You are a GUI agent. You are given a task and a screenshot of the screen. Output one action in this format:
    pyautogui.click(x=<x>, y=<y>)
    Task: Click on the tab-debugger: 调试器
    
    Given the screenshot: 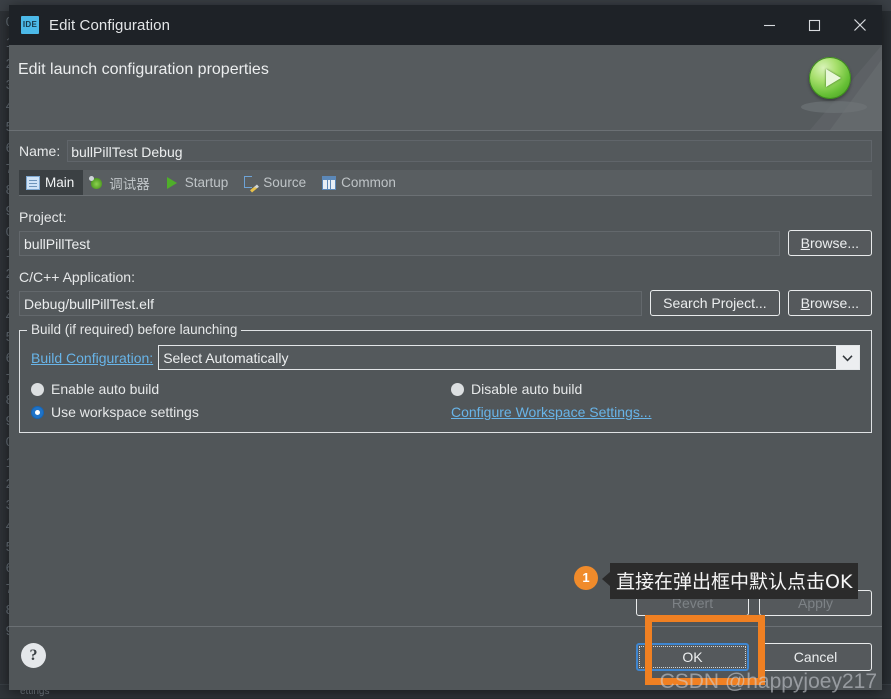 What is the action you would take?
    pyautogui.click(x=121, y=182)
    